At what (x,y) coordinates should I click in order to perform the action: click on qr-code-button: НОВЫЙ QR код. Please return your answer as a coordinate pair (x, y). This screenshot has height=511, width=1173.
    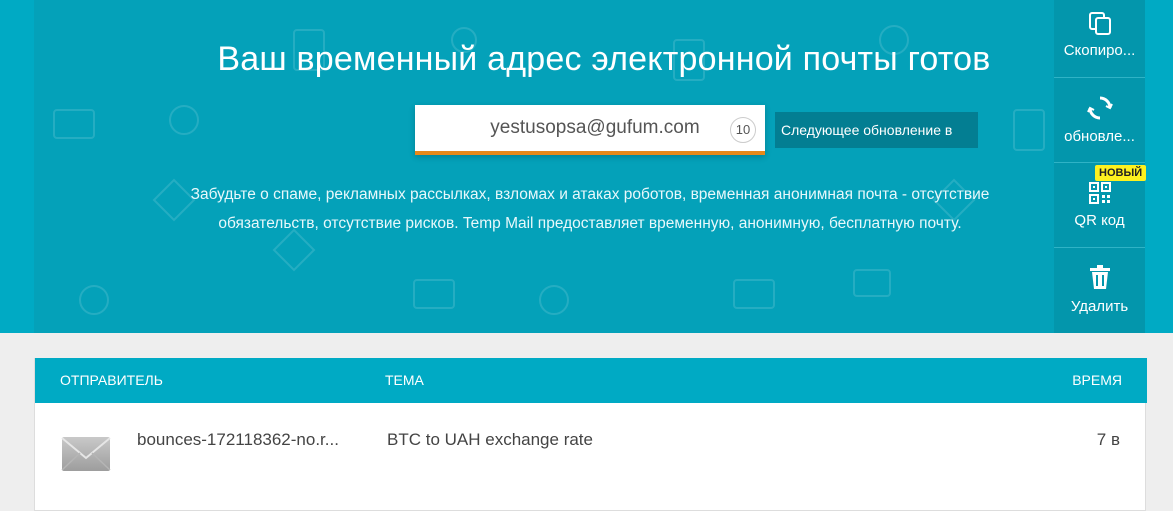
    Looking at the image, I should click on (1100, 205).